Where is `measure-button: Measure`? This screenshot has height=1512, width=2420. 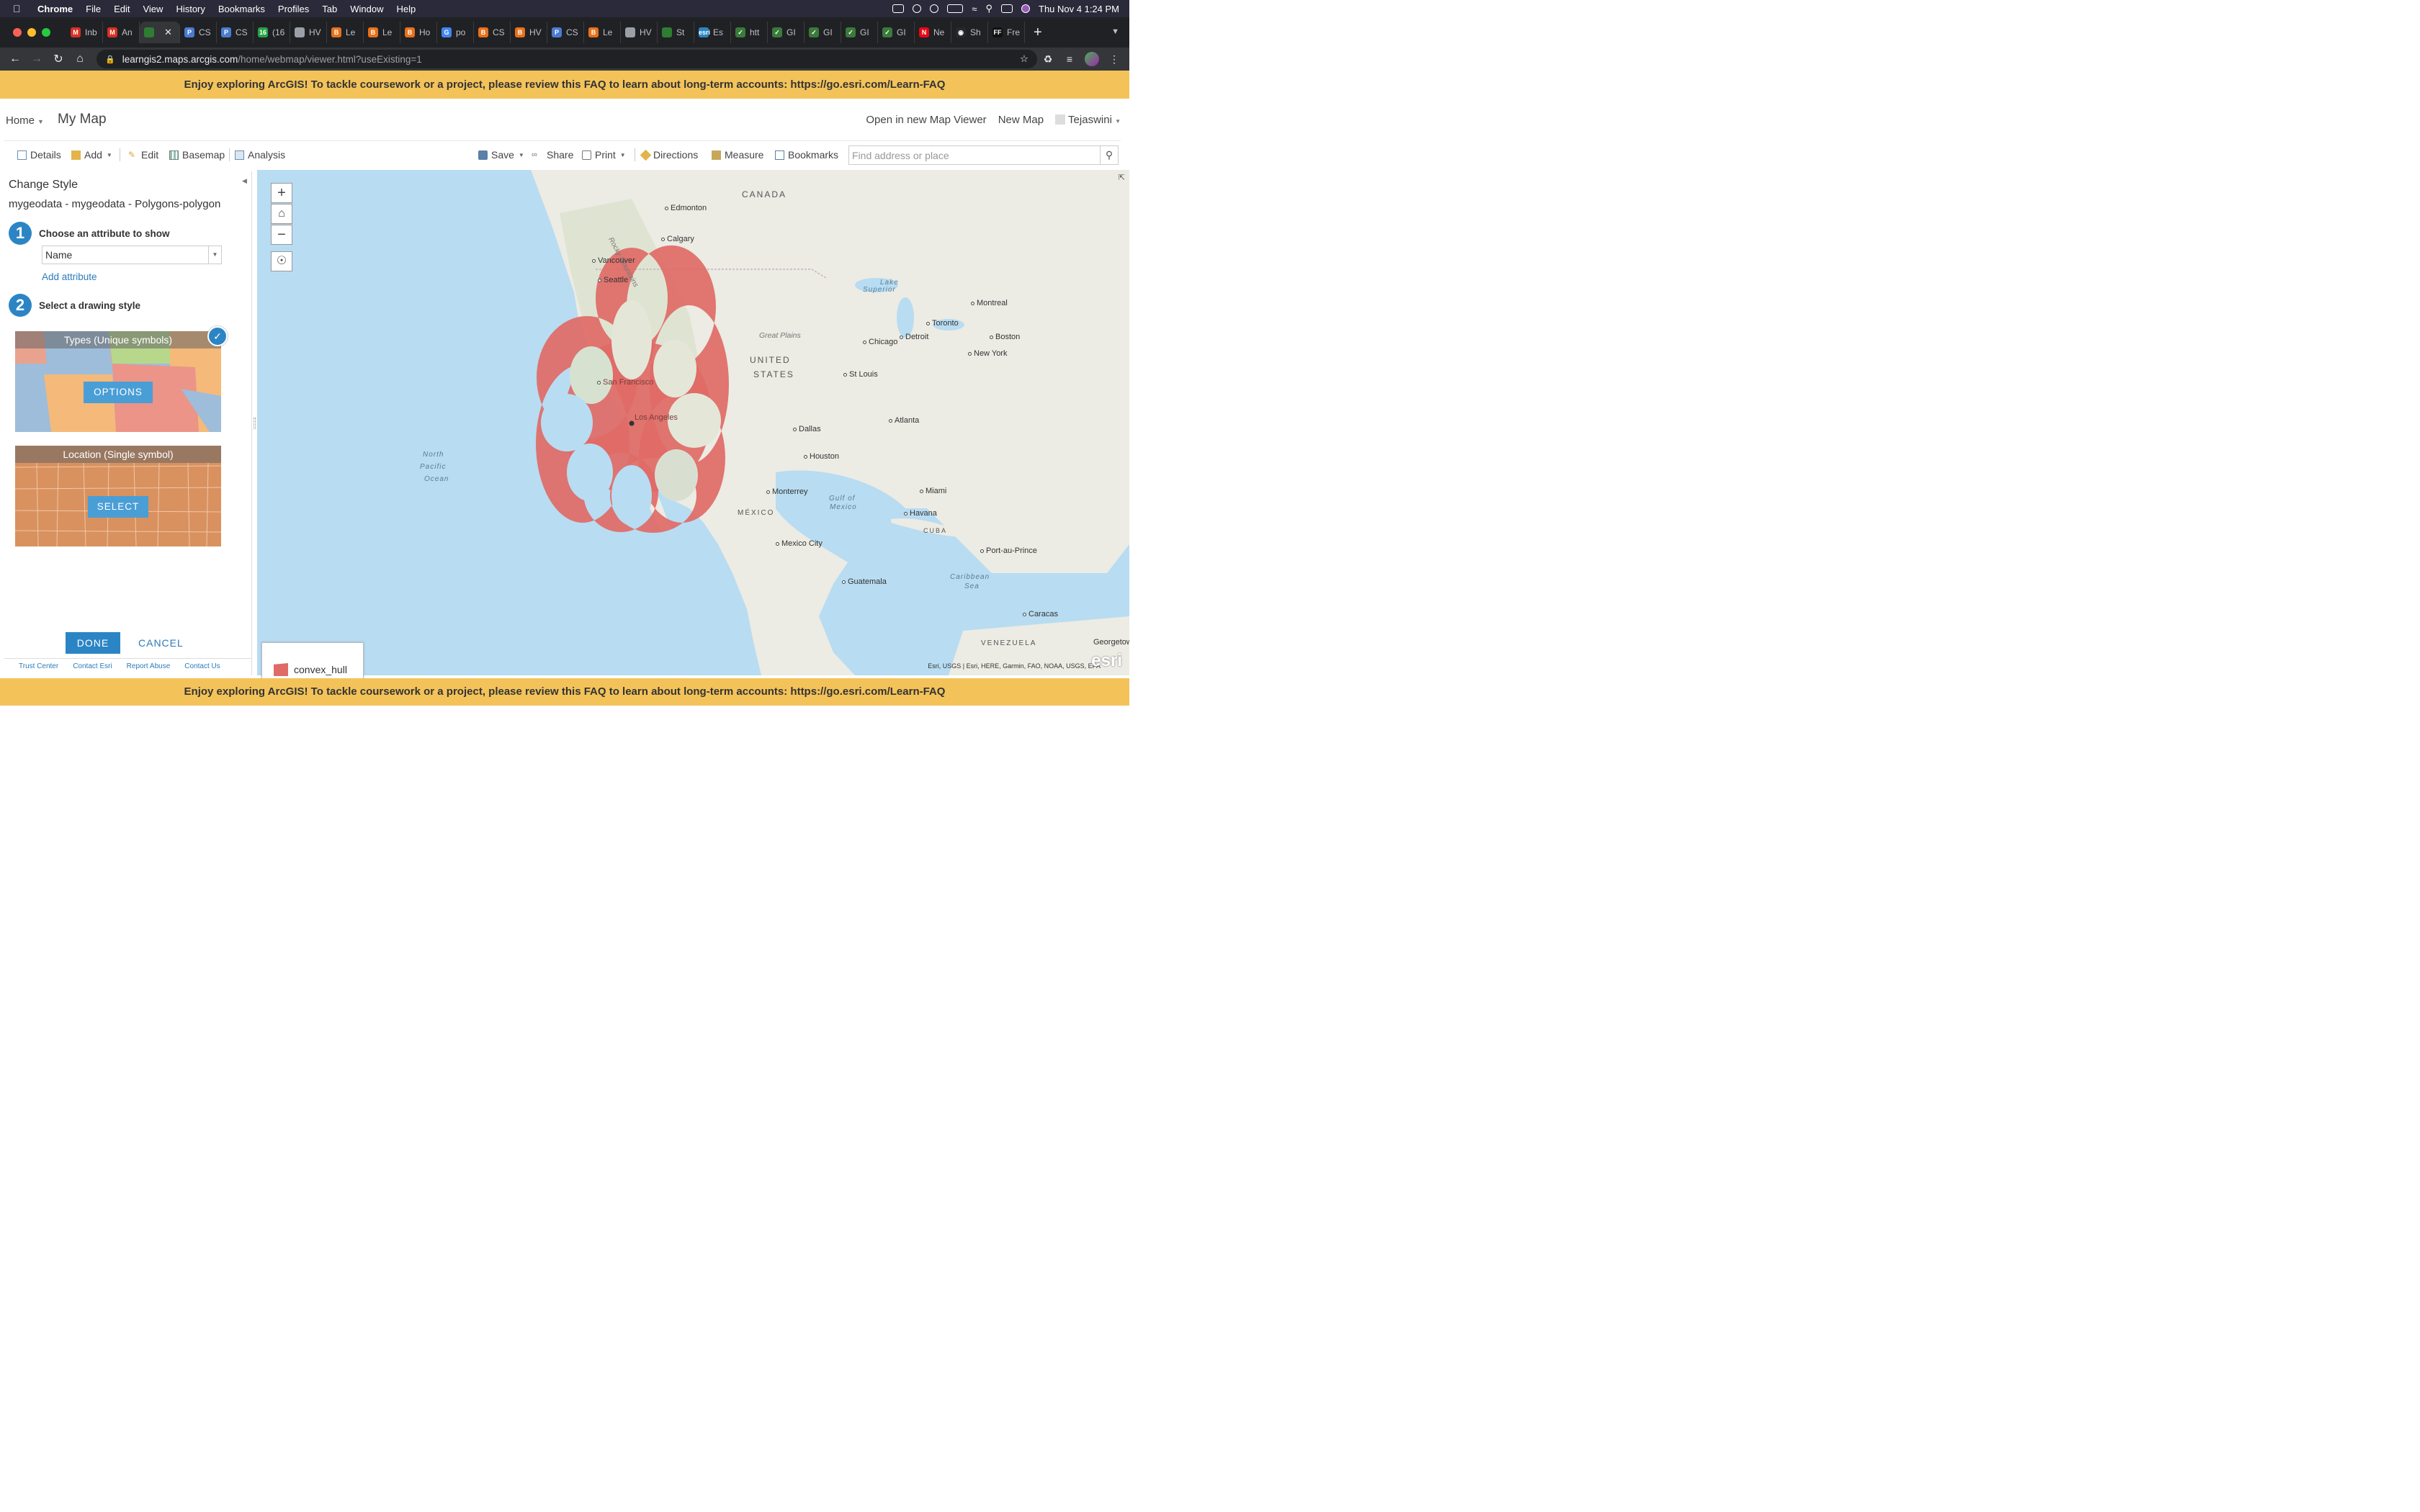 measure-button: Measure is located at coordinates (737, 155).